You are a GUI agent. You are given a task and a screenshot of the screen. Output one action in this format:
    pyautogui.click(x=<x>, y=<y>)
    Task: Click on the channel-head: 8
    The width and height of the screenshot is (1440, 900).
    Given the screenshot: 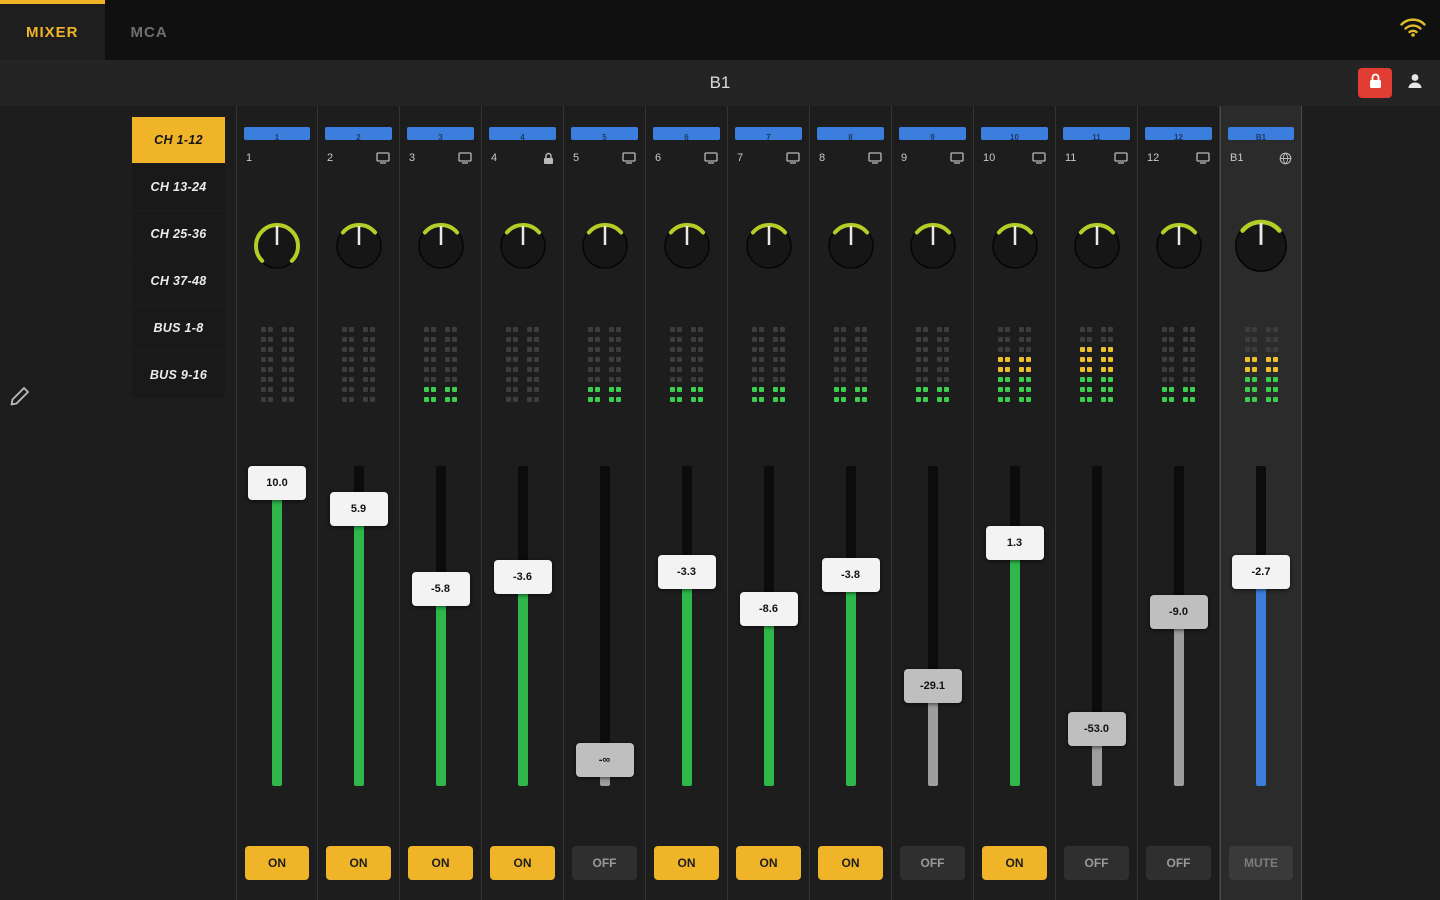 What is the action you would take?
    pyautogui.click(x=850, y=158)
    